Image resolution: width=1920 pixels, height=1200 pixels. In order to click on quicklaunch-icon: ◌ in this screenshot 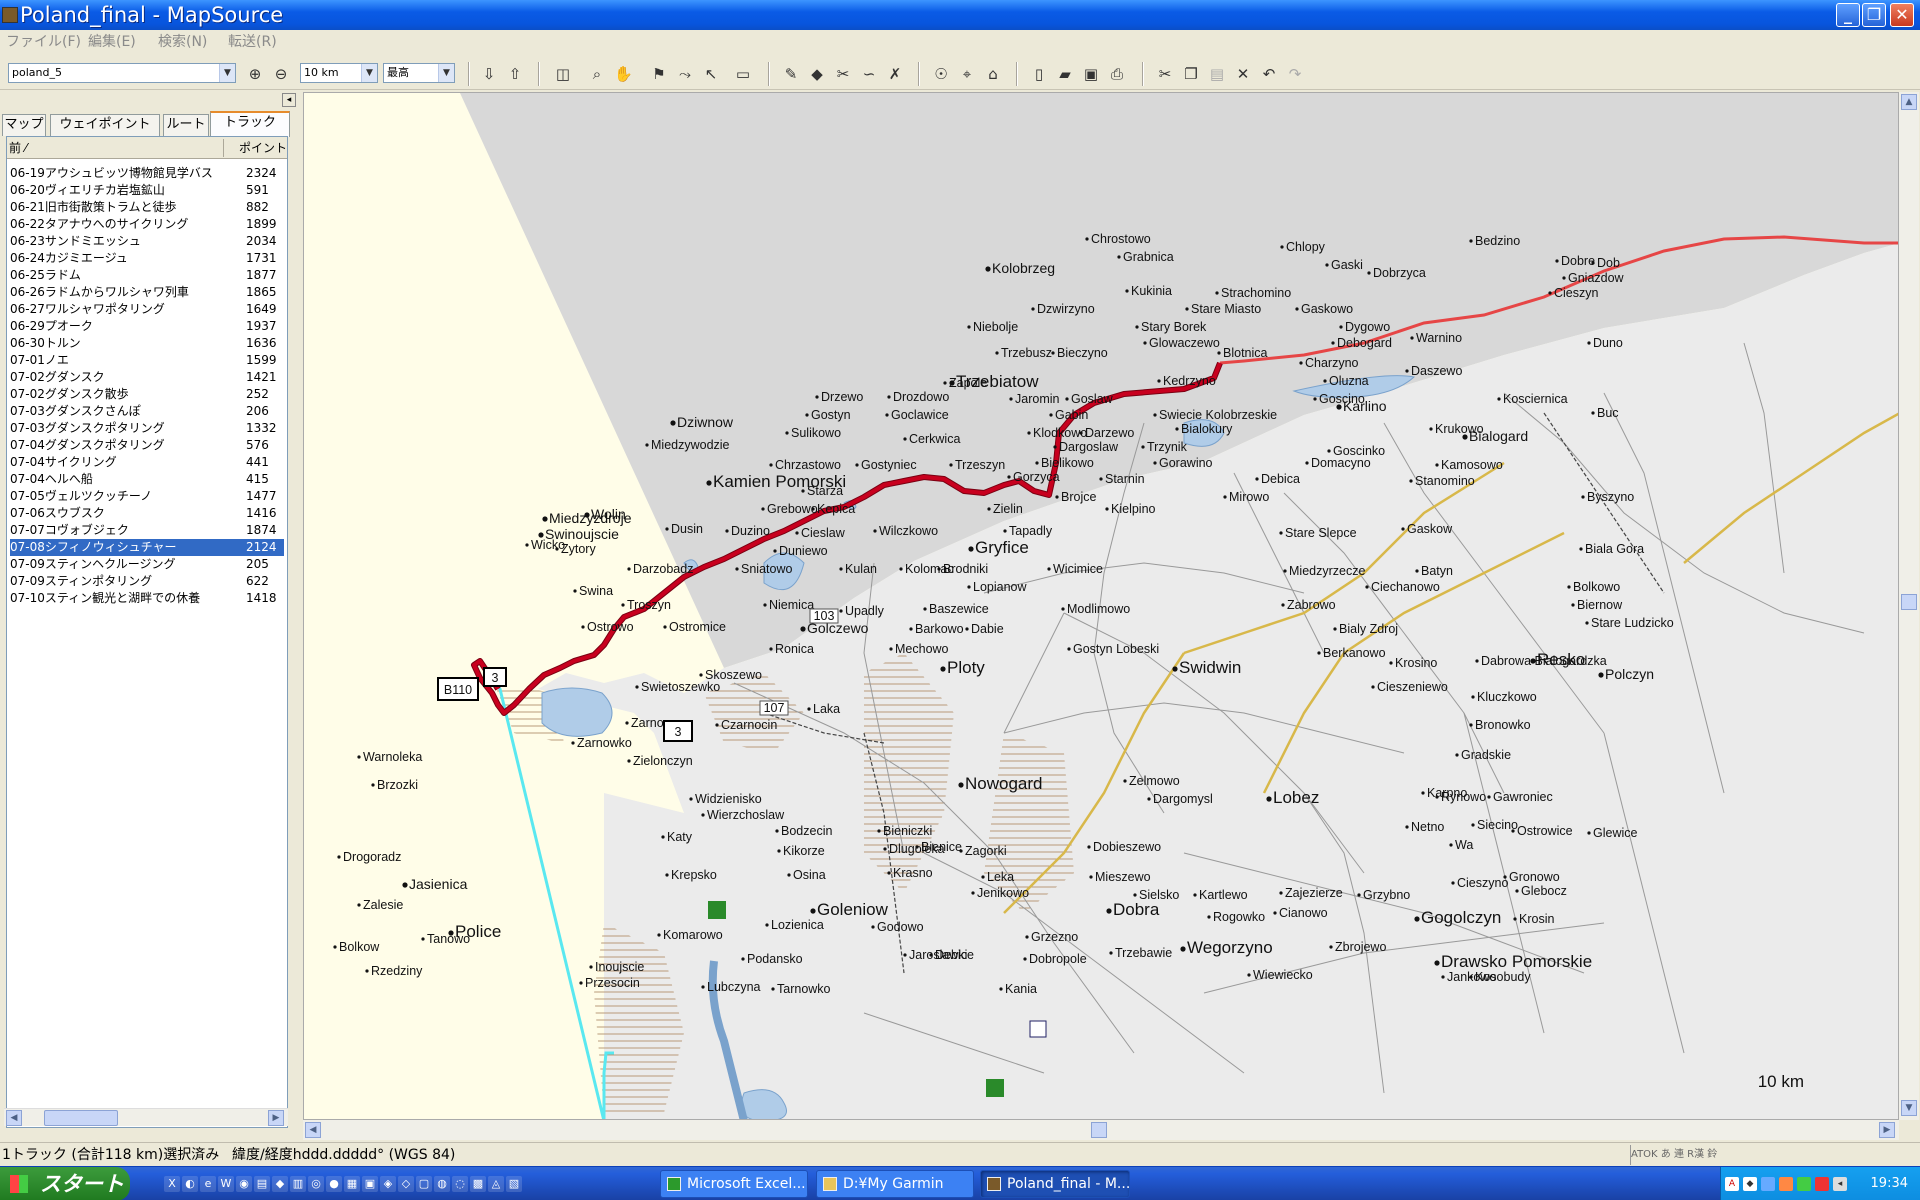, I will do `click(460, 1184)`.